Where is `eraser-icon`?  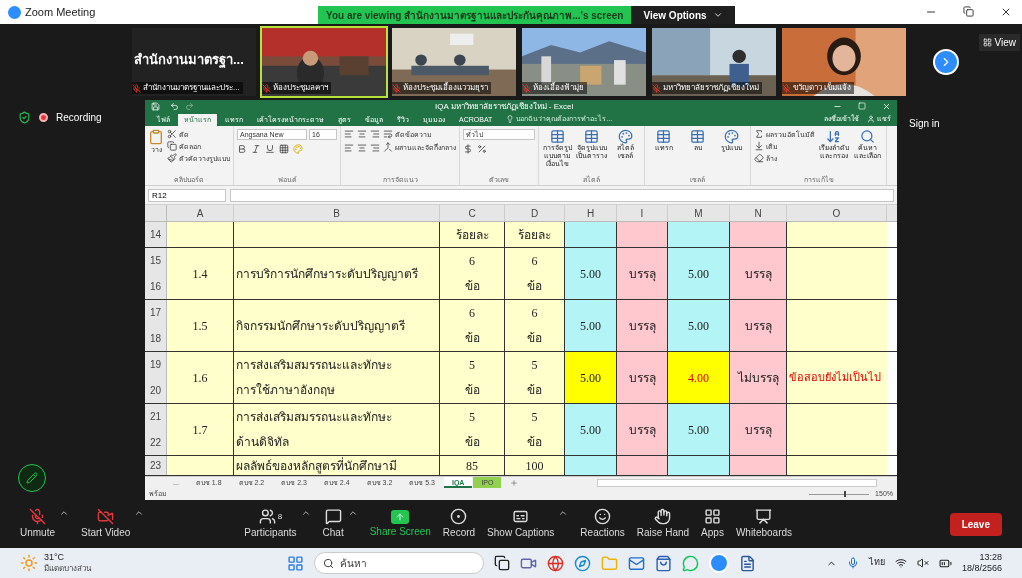
eraser-icon is located at coordinates (759, 158).